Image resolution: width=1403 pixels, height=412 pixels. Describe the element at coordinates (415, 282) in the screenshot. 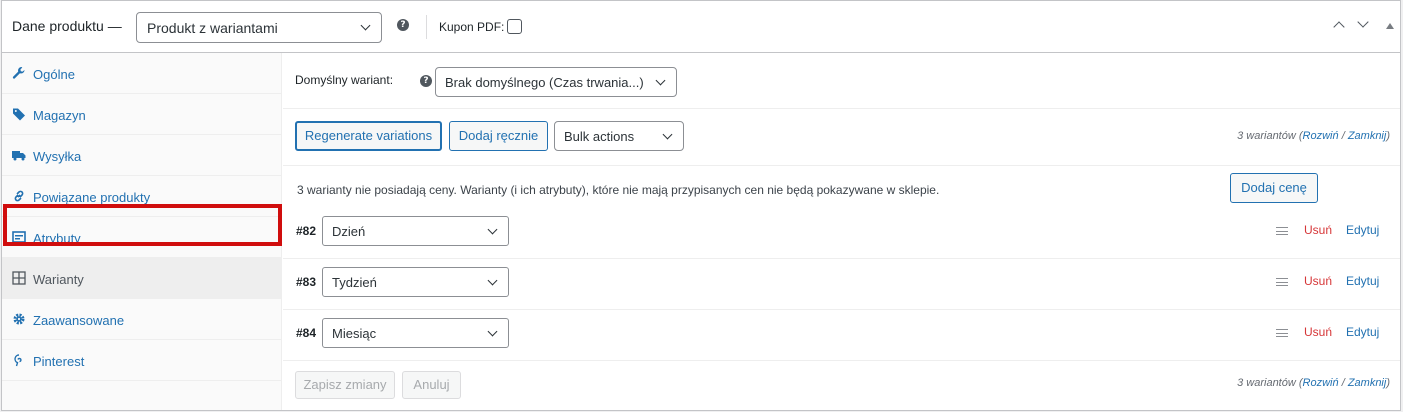

I see `variation-attribute-select: Tydzień` at that location.